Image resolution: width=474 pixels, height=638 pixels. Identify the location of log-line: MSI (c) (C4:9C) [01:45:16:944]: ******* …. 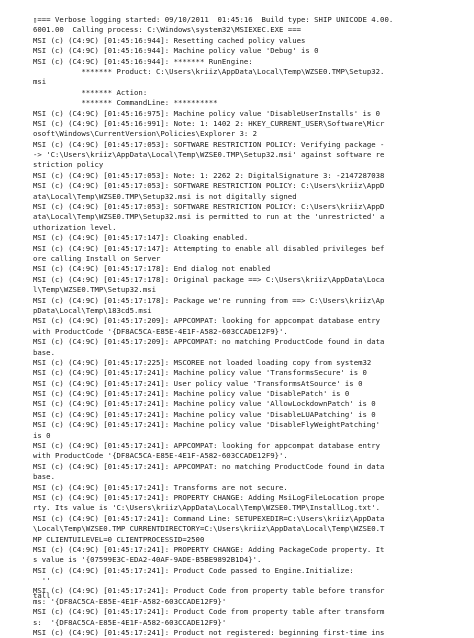
(143, 61).